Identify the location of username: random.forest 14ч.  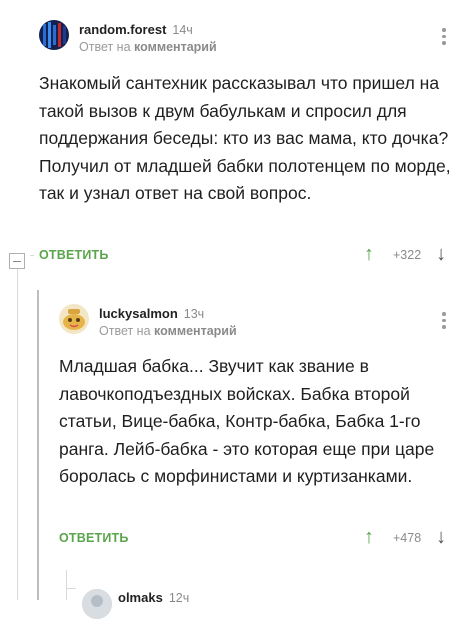
(136, 29).